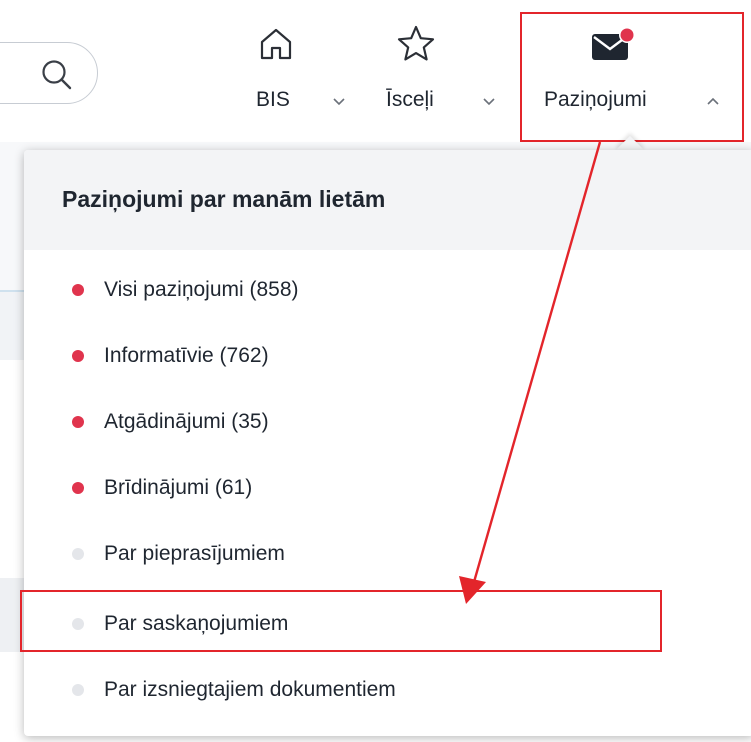 This screenshot has height=742, width=751. Describe the element at coordinates (300, 75) in the screenshot. I see `nav-bis: BIS` at that location.